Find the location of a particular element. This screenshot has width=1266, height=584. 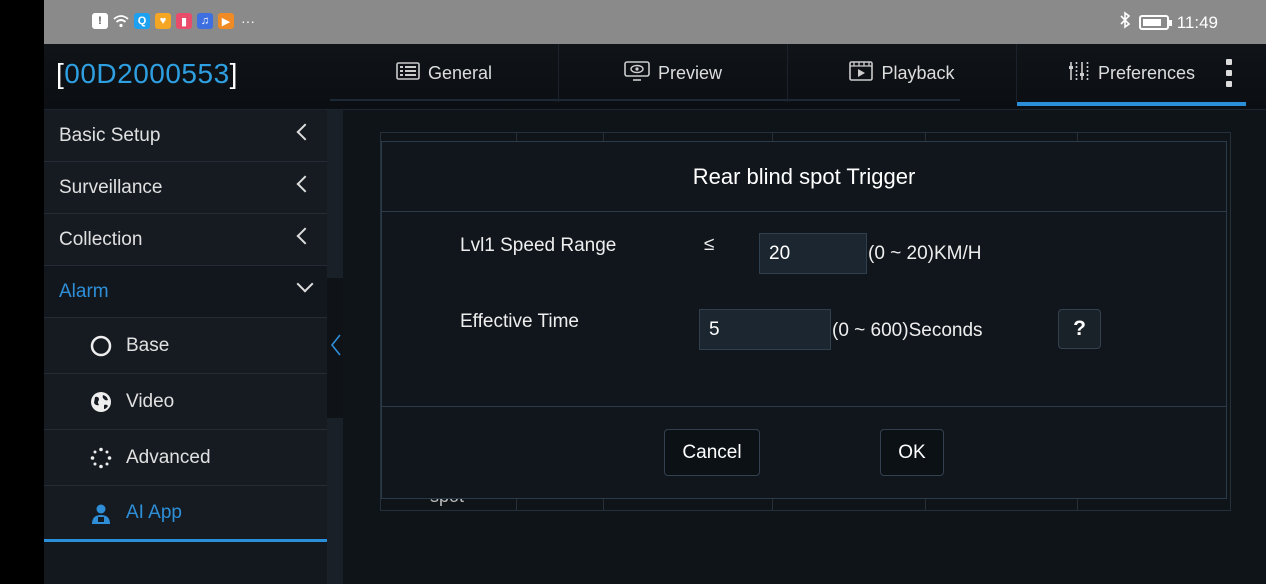

effective-time-label: Effective Time is located at coordinates (519, 321).